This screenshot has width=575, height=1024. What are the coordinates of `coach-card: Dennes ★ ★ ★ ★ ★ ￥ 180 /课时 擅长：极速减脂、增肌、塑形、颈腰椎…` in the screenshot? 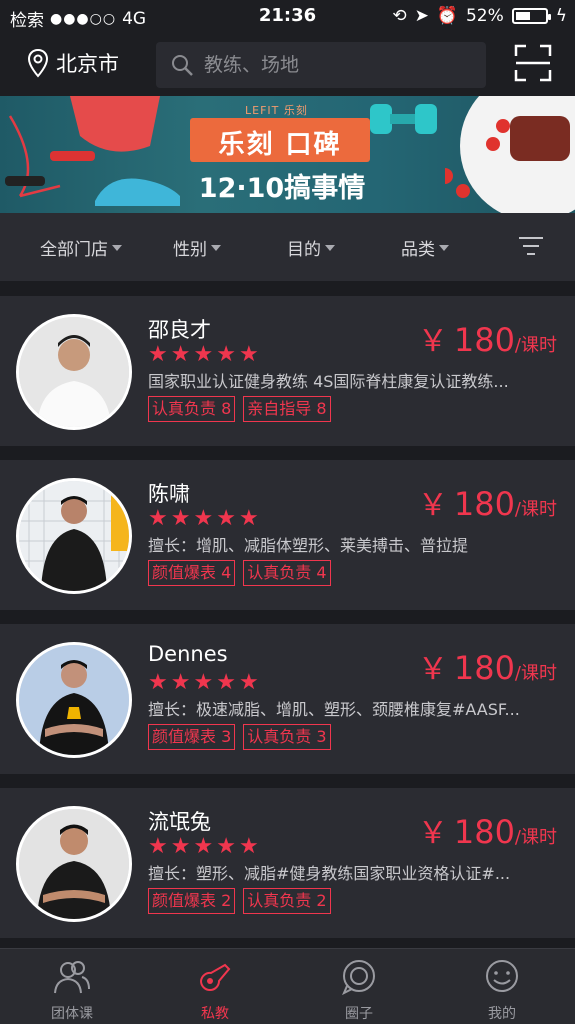 It's located at (287, 699).